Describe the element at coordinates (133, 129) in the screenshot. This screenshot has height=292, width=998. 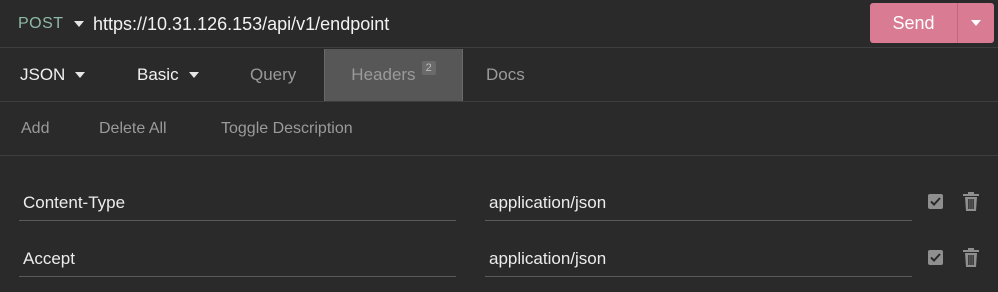
I see `delete-all-button: Delete All` at that location.